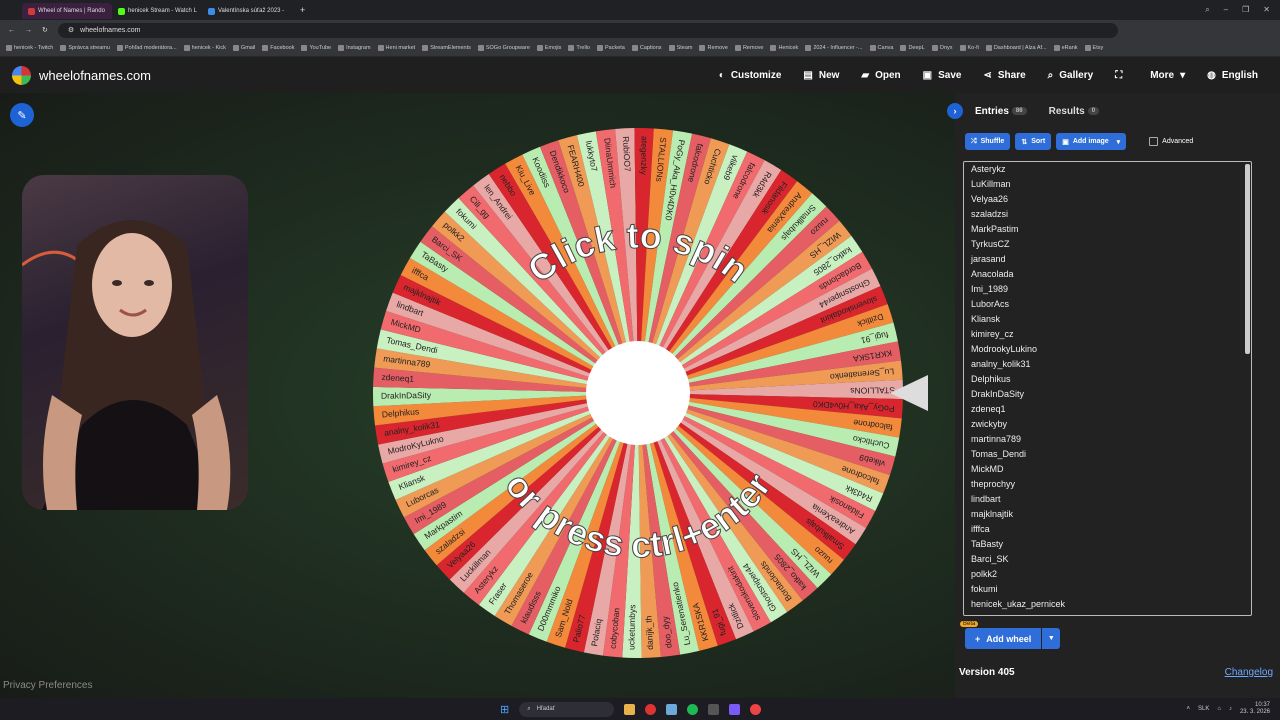 Image resolution: width=1280 pixels, height=720 pixels. What do you see at coordinates (1119, 75) in the screenshot?
I see `fullscreen-icon: ⛶` at bounding box center [1119, 75].